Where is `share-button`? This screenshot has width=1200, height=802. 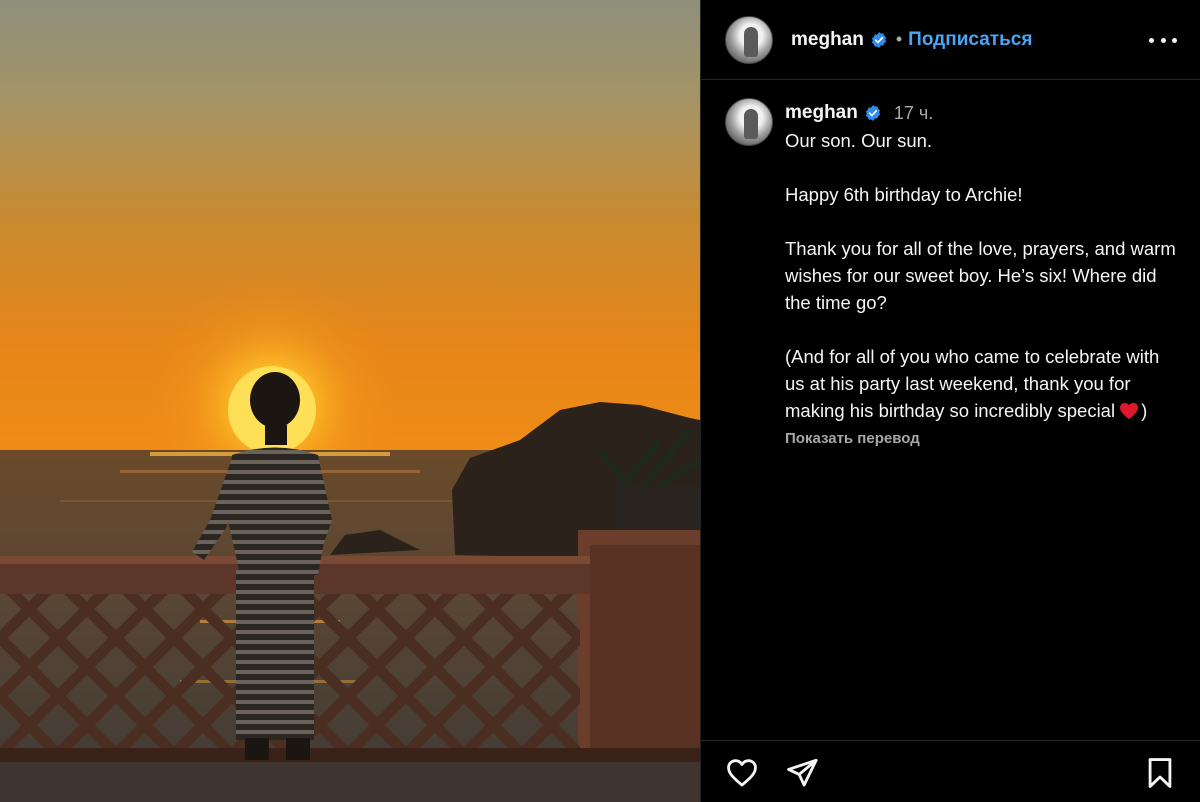 share-button is located at coordinates (802, 773).